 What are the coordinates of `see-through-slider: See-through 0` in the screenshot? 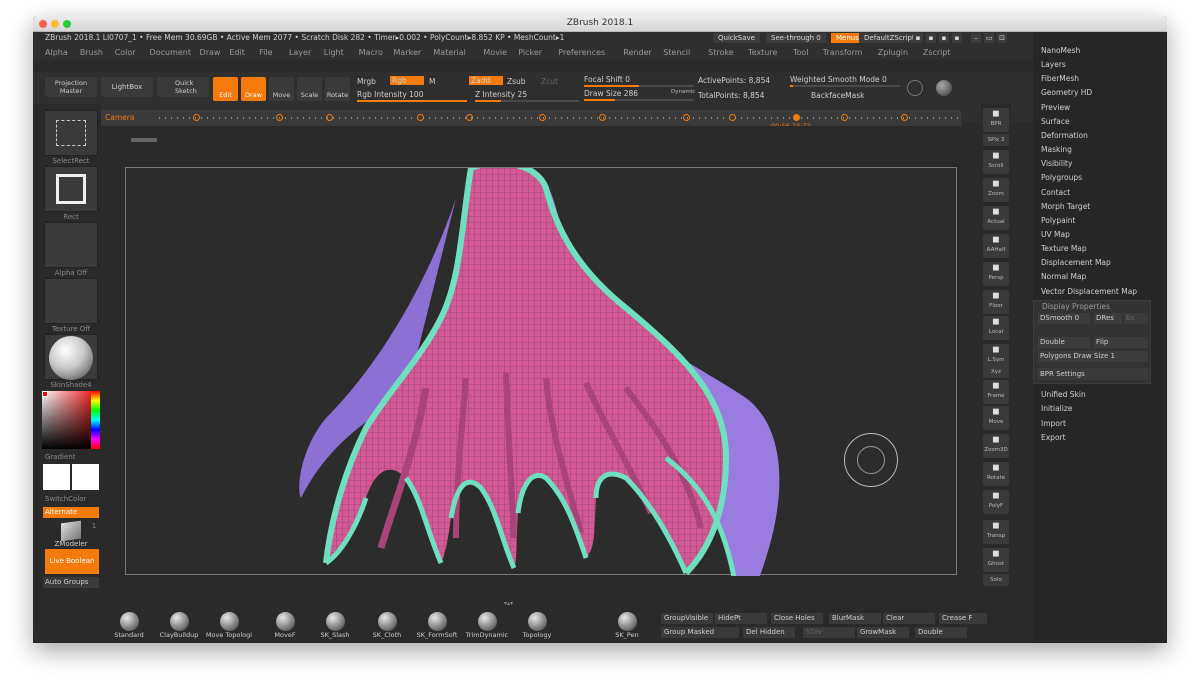 It's located at (796, 38).